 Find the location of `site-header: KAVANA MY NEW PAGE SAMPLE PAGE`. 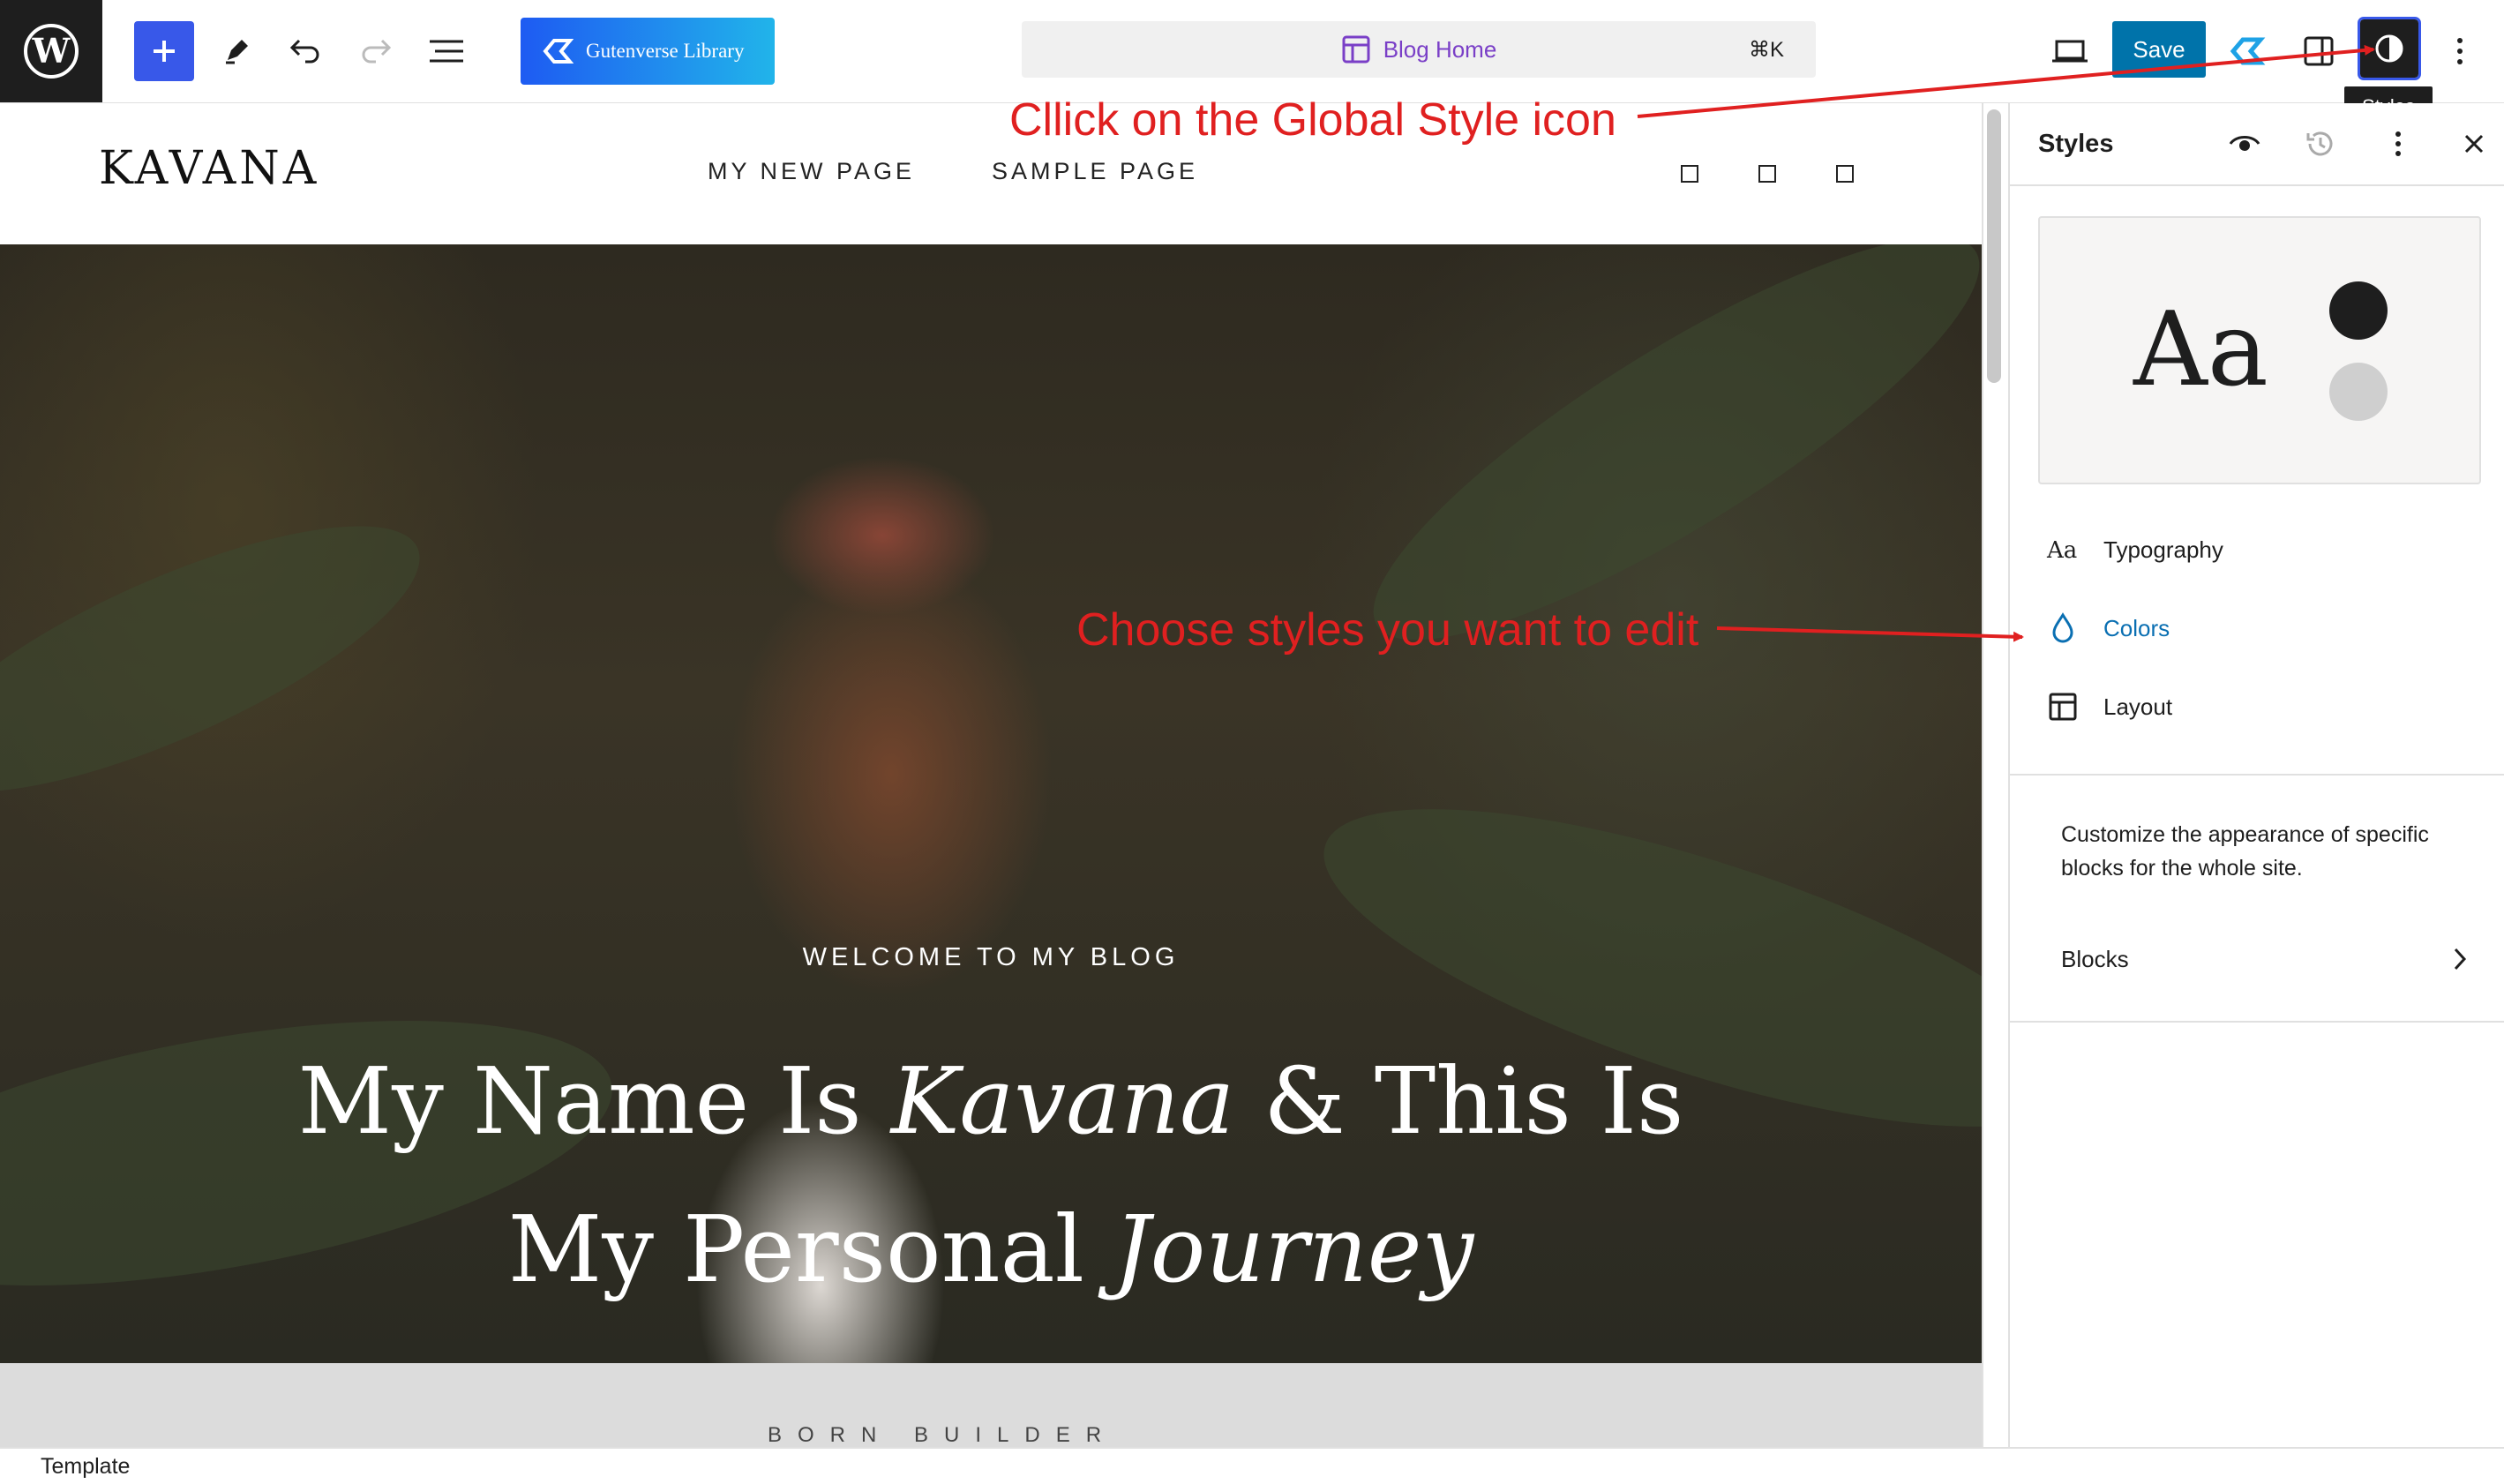

site-header: KAVANA MY NEW PAGE SAMPLE PAGE is located at coordinates (991, 173).